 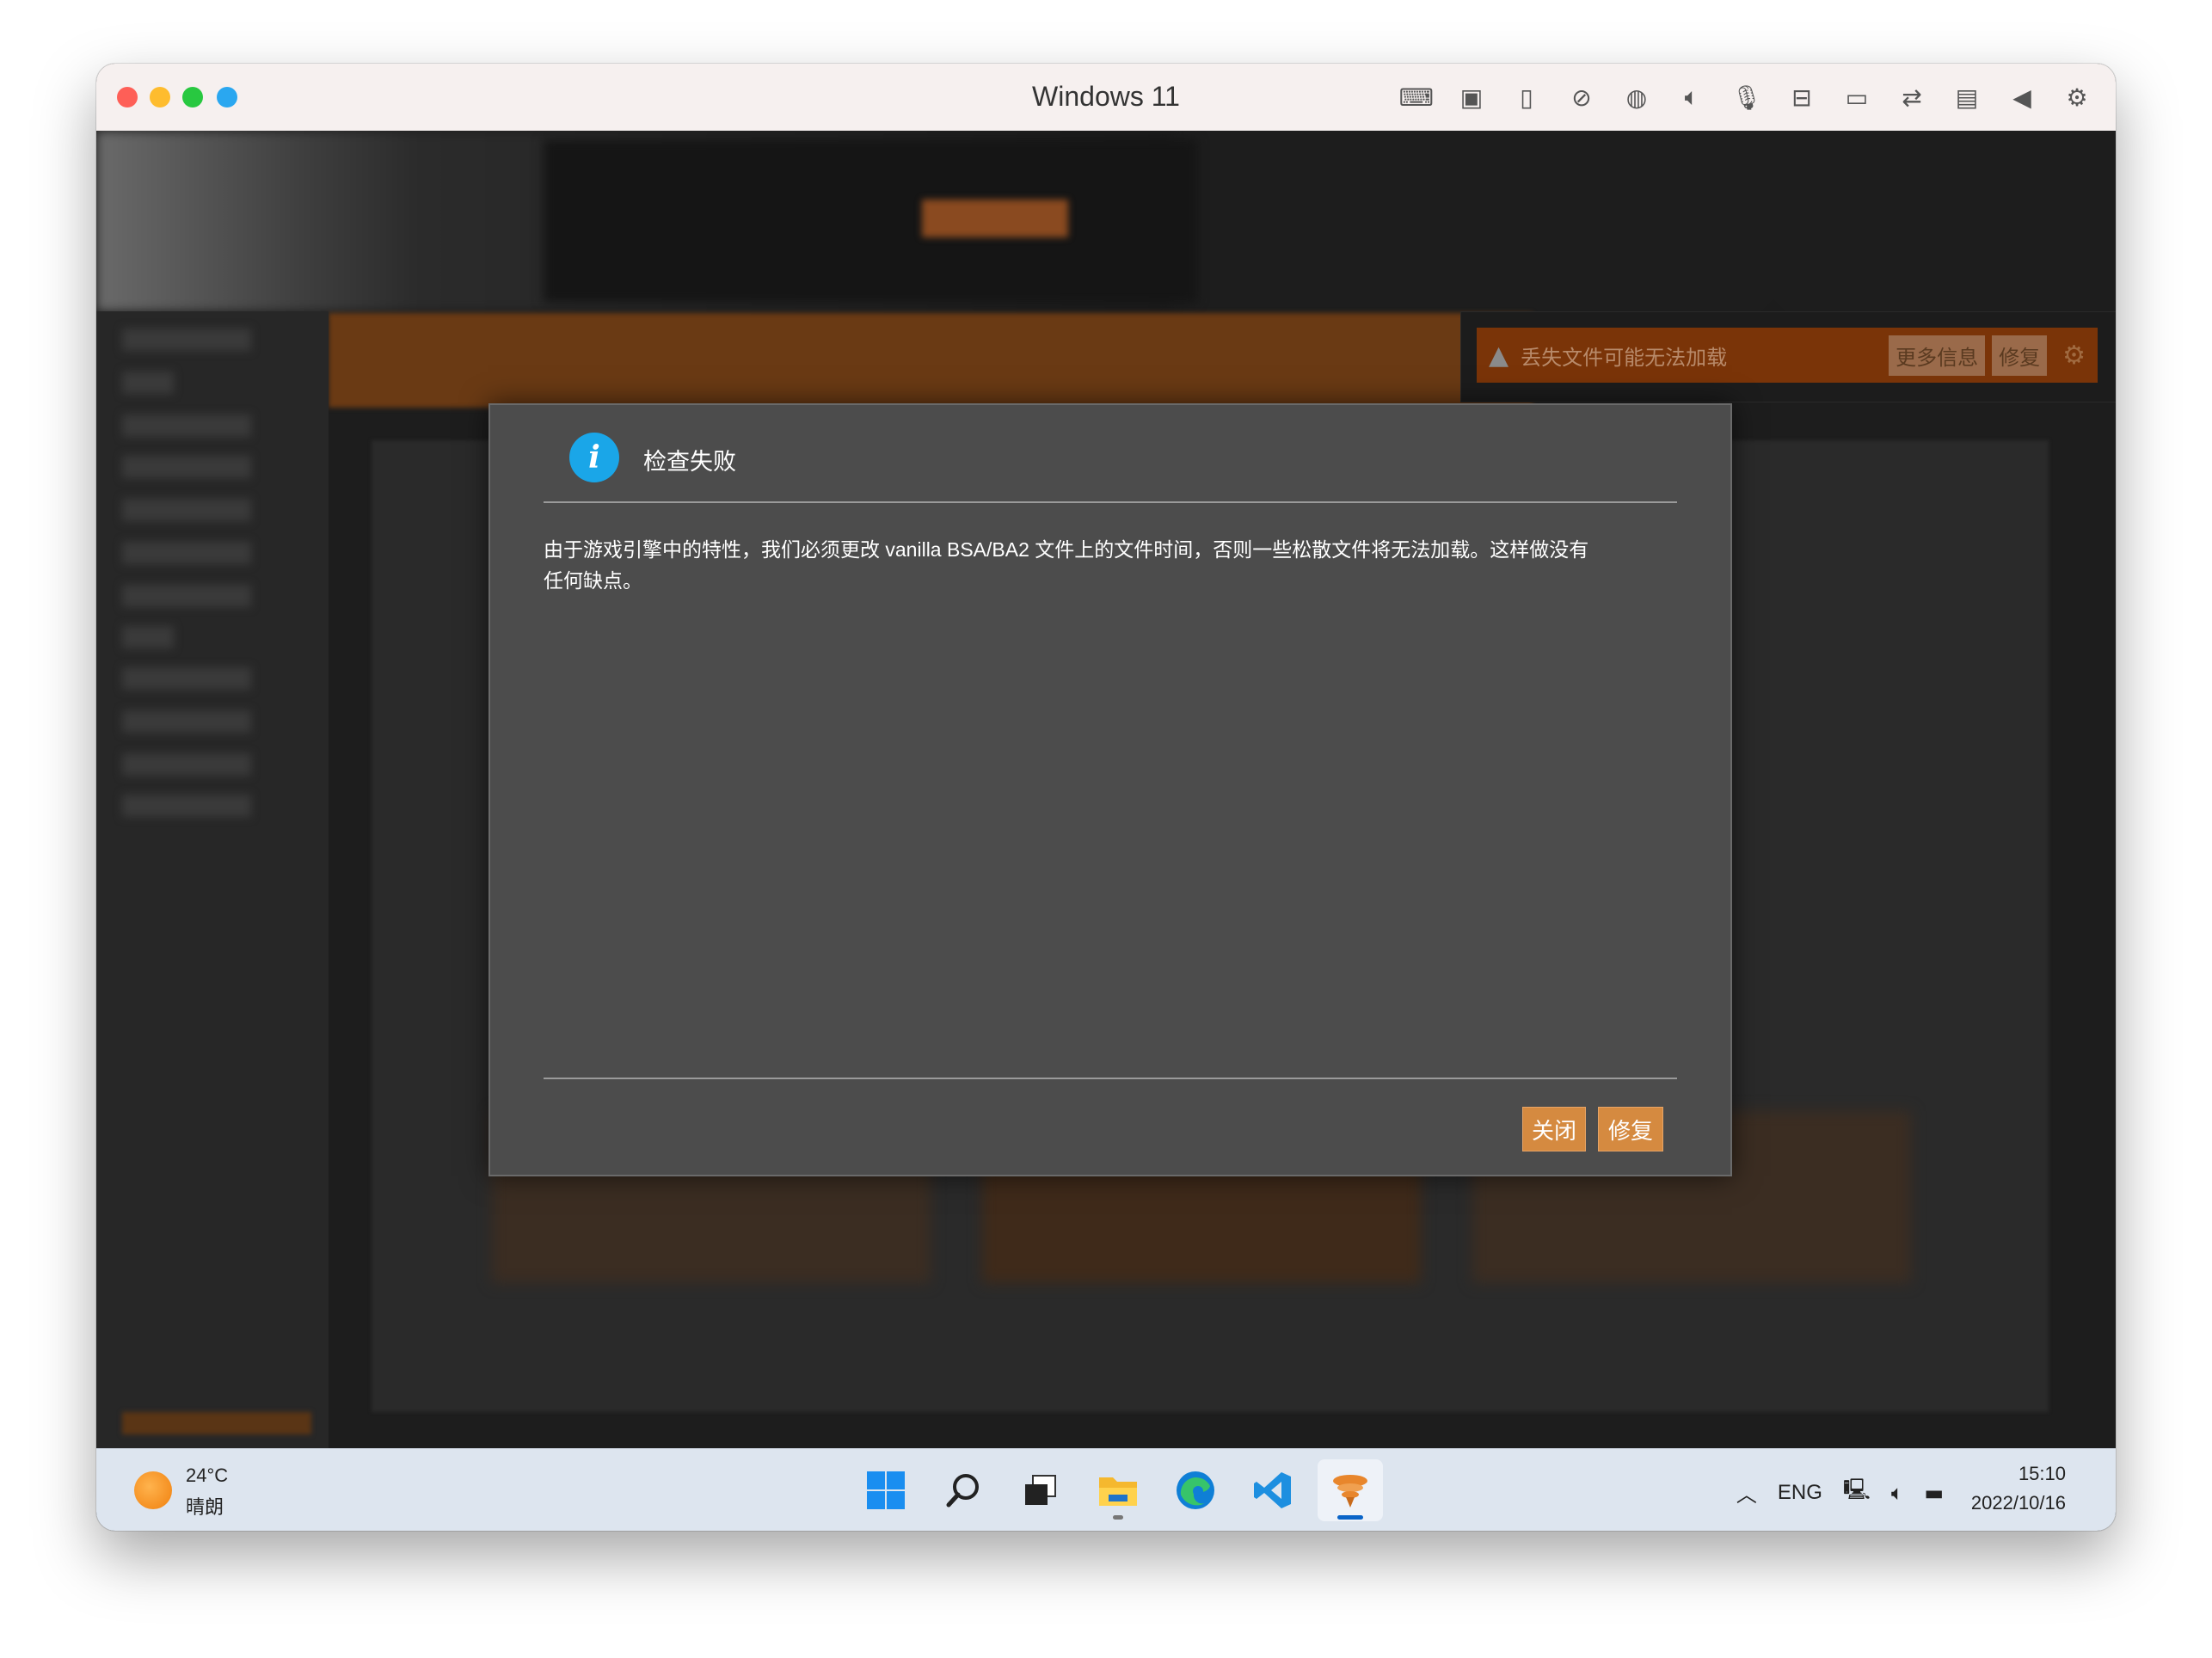 I want to click on clock-date: 2022/10/16, so click(x=2018, y=1503).